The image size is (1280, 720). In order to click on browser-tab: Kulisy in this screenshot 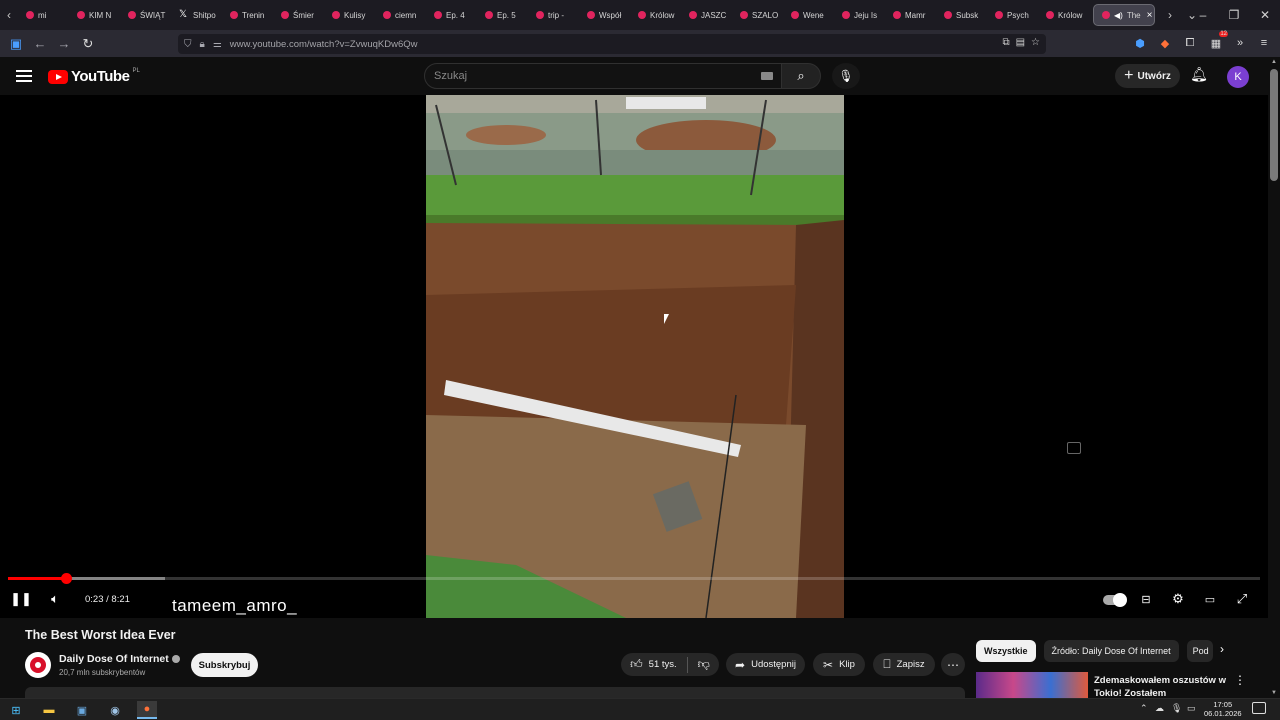, I will do `click(349, 15)`.